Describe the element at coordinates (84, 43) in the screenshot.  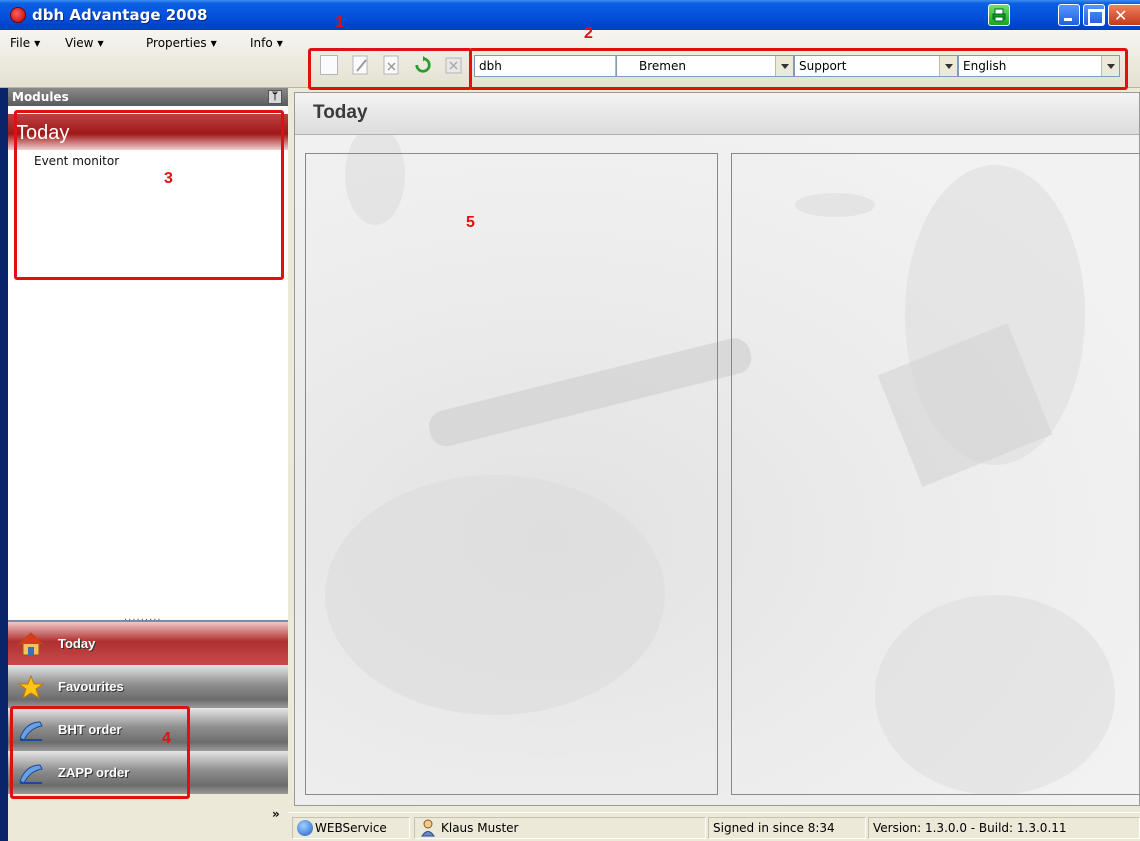
I see `menu-view: View ▼` at that location.